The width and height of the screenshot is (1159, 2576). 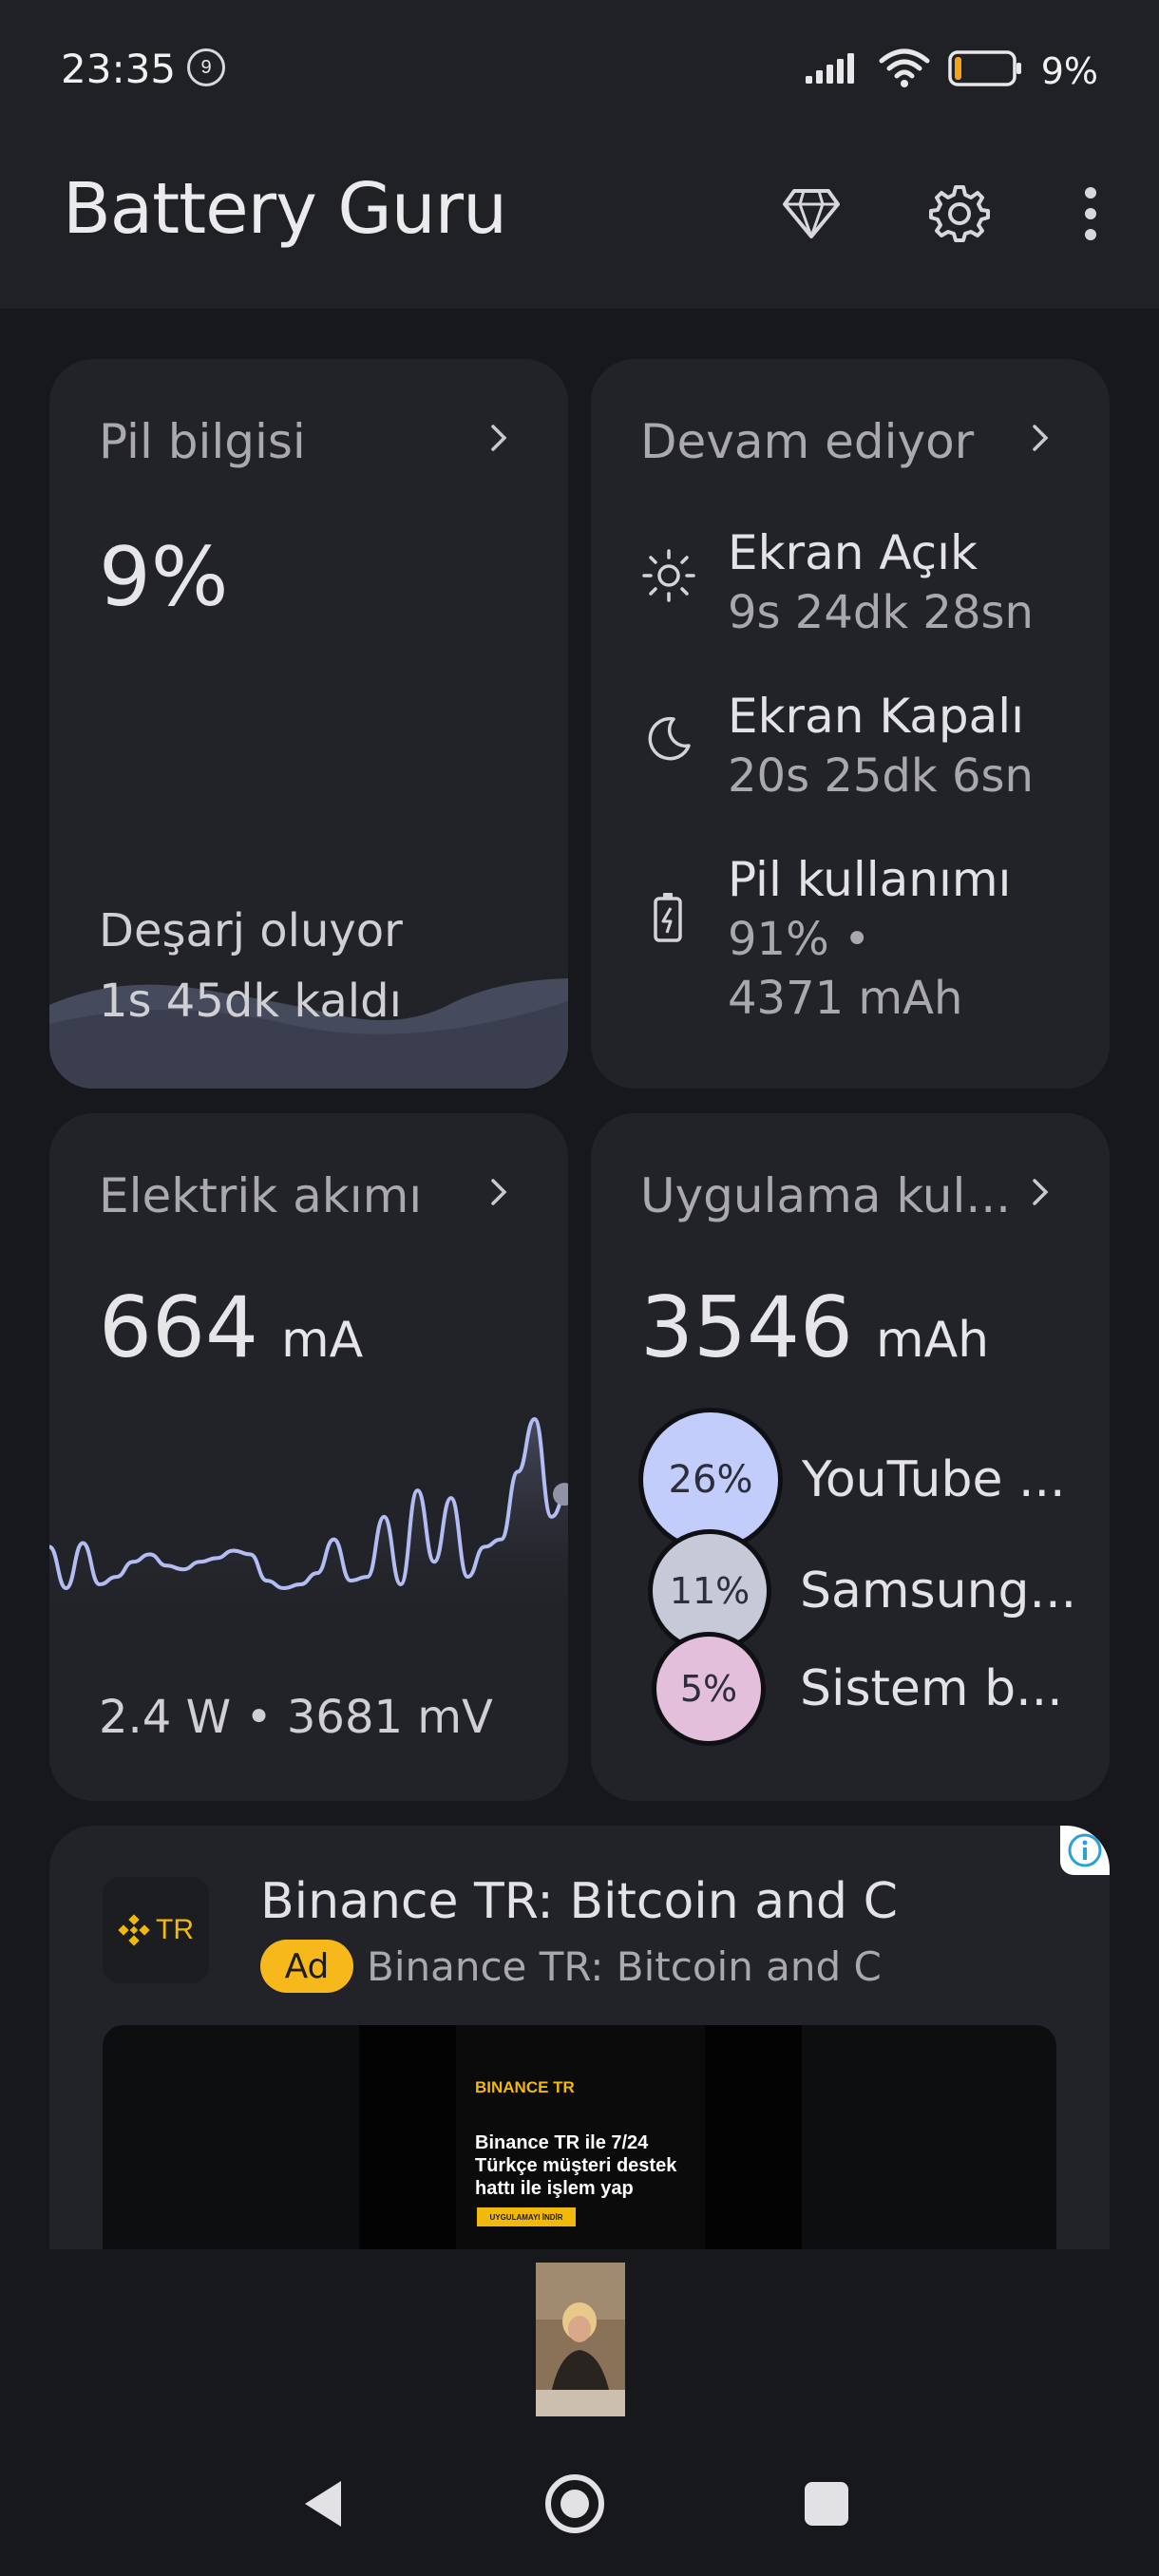 What do you see at coordinates (251, 930) in the screenshot?
I see `discharge-status: Deşarj oluyor` at bounding box center [251, 930].